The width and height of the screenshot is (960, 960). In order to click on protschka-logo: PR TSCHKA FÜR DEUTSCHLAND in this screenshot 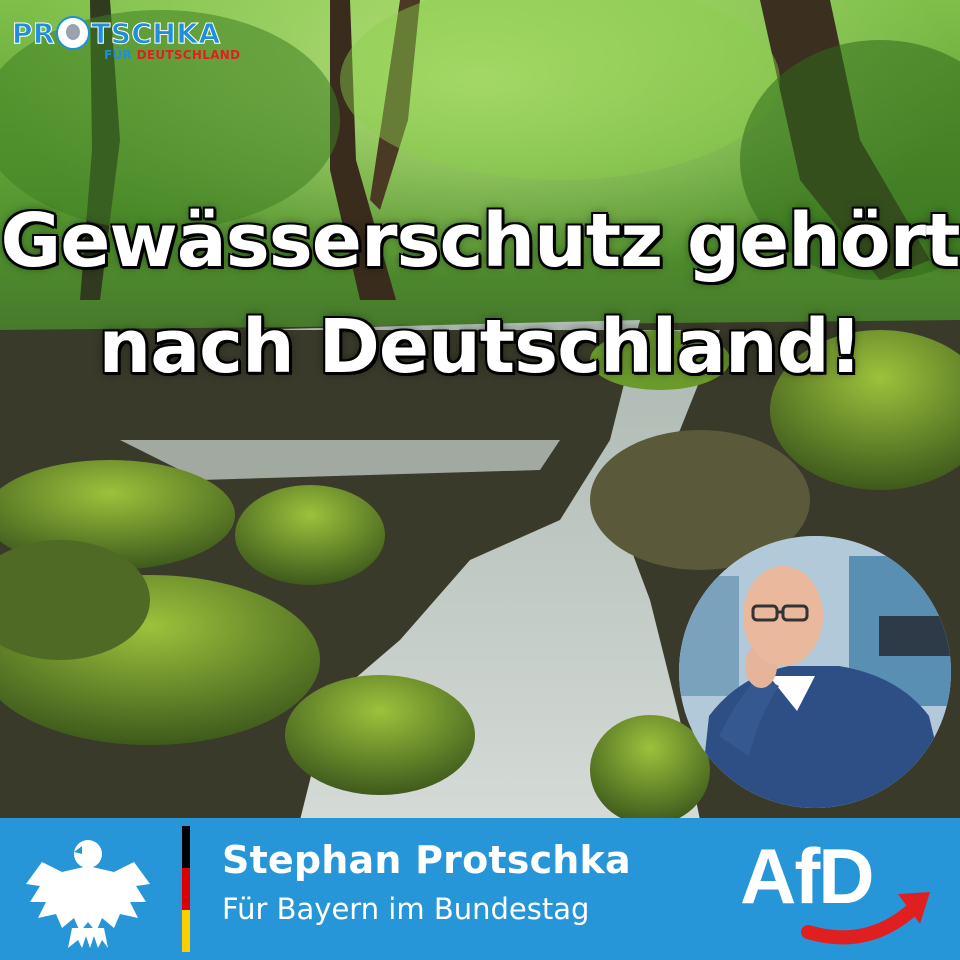, I will do `click(125, 39)`.